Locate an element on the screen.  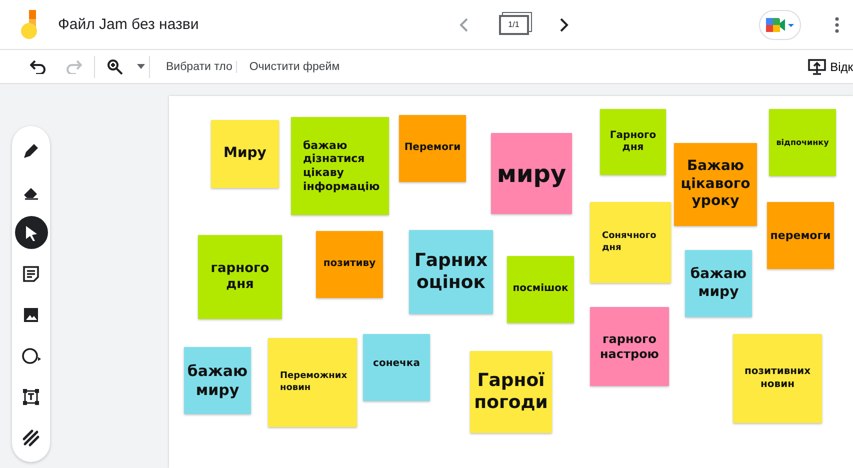
sticky-note: гарного настрою is located at coordinates (629, 346).